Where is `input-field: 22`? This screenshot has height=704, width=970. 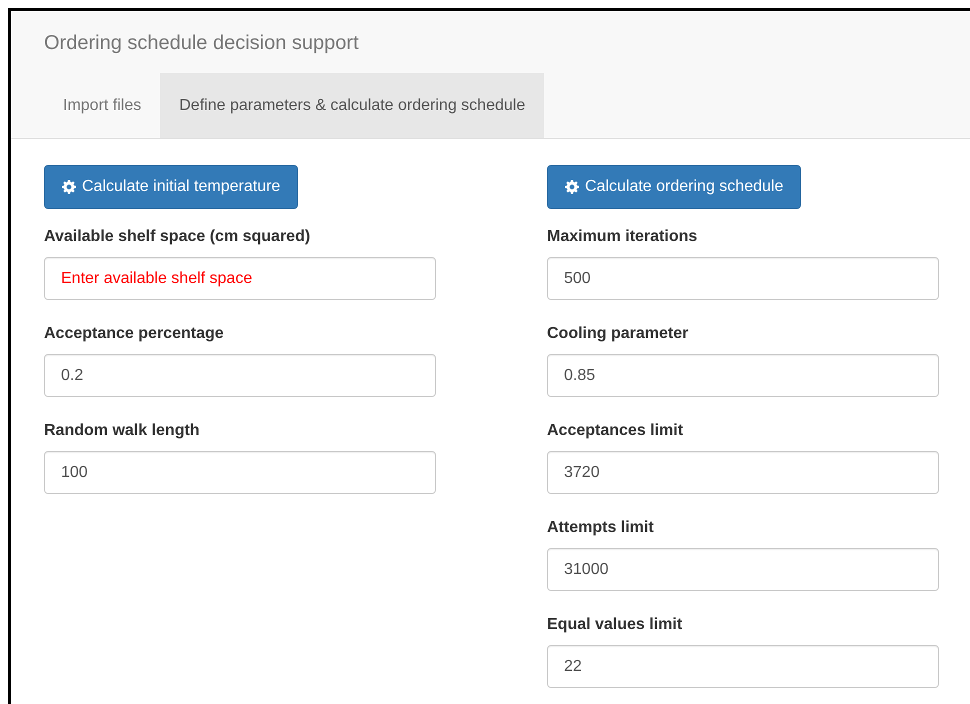 input-field: 22 is located at coordinates (743, 666).